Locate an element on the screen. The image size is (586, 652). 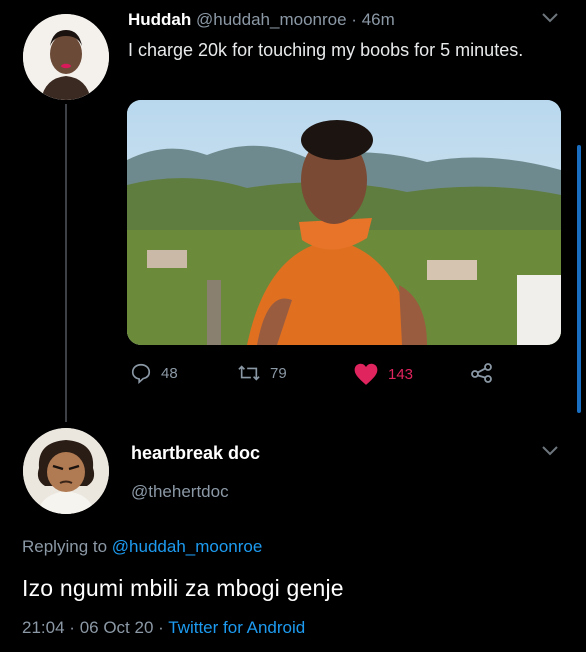
retweet-count: 79 is located at coordinates (278, 373).